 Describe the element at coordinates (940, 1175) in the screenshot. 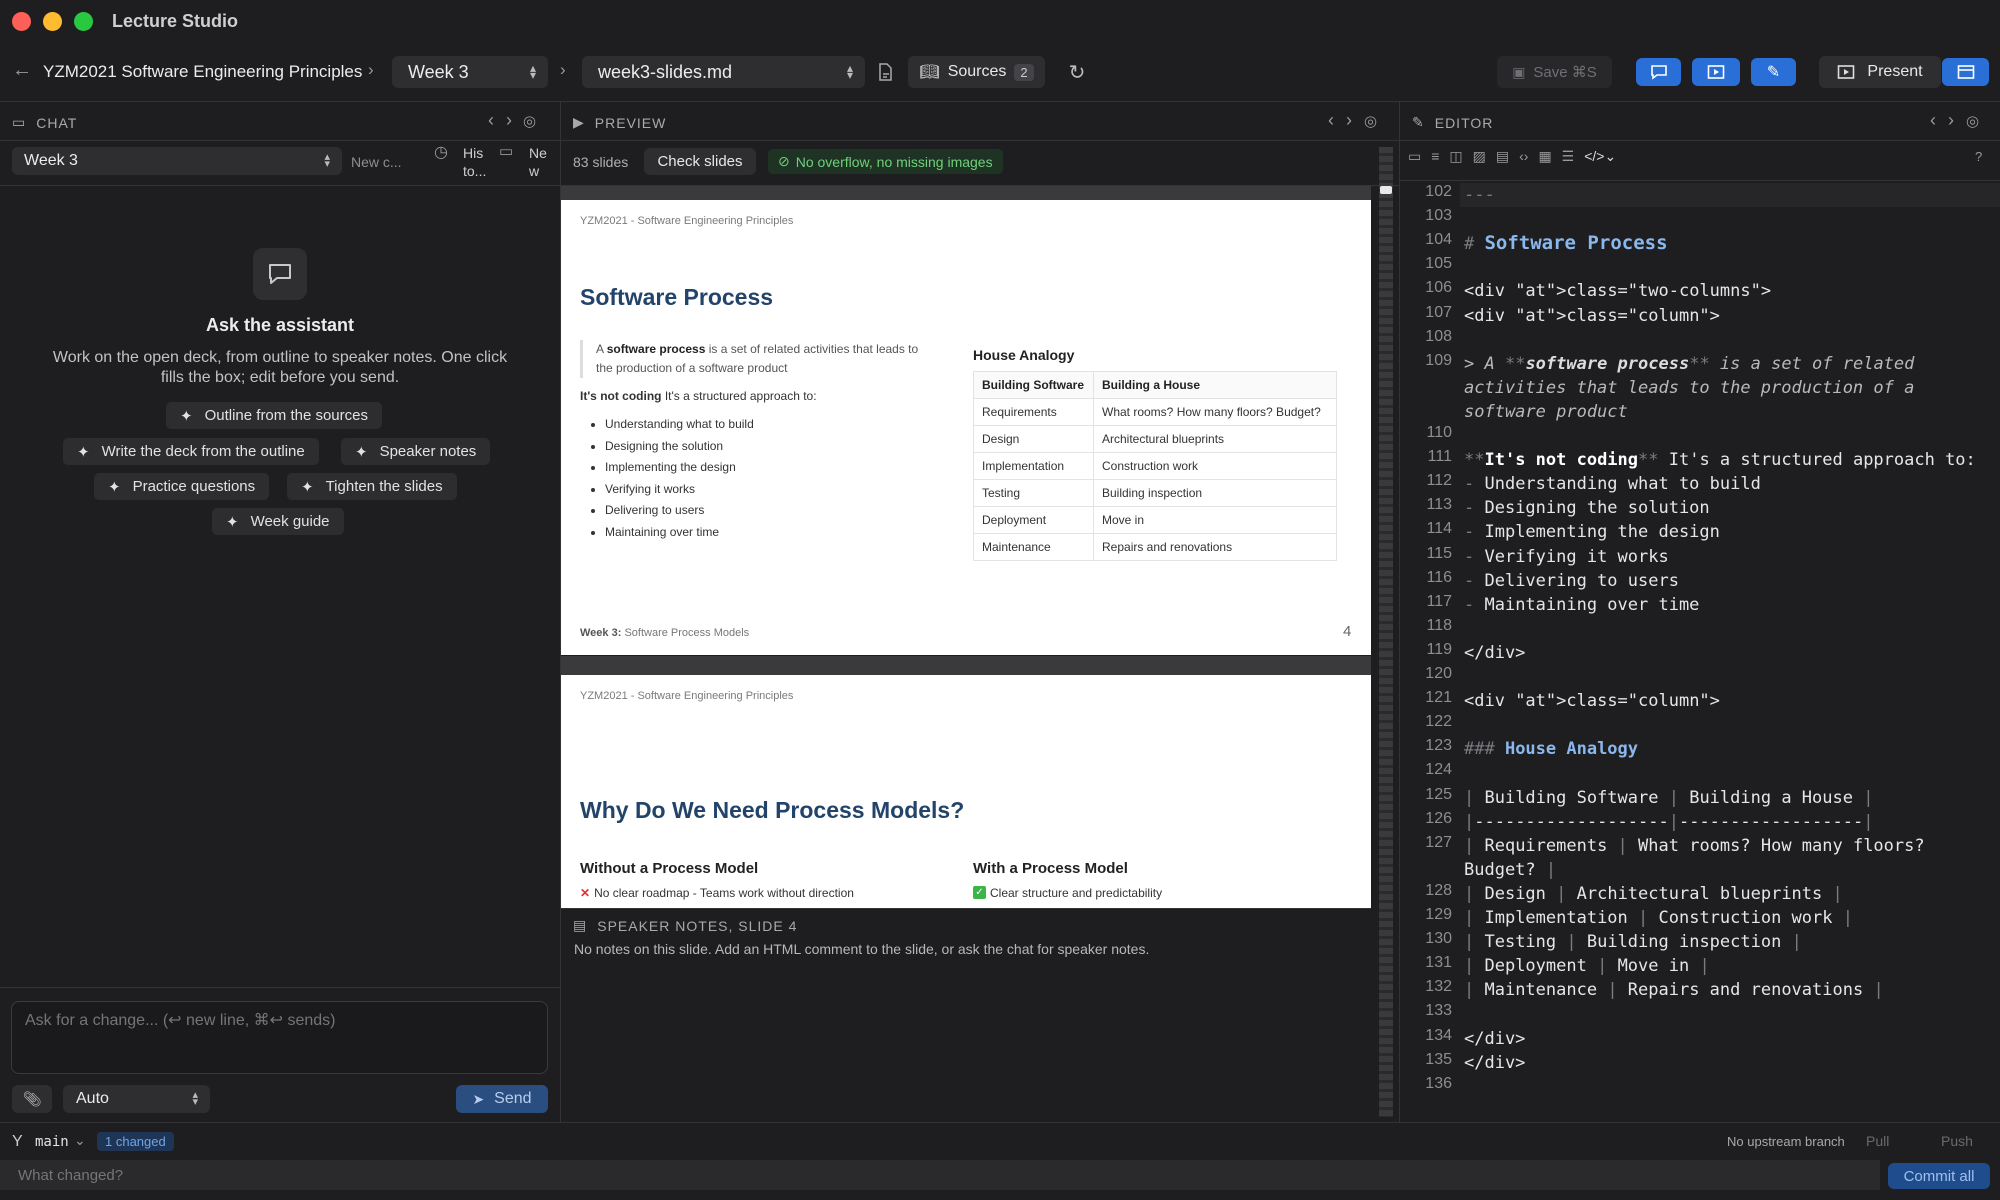

I see `commit-message-input` at that location.